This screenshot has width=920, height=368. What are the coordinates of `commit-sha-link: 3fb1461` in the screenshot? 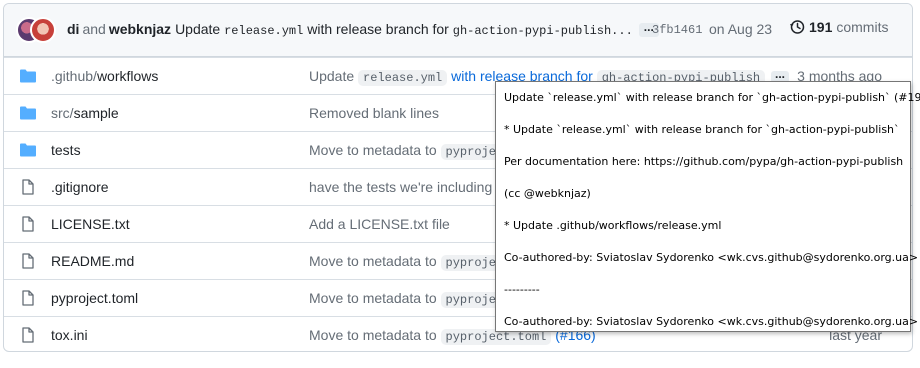 It's located at (677, 30).